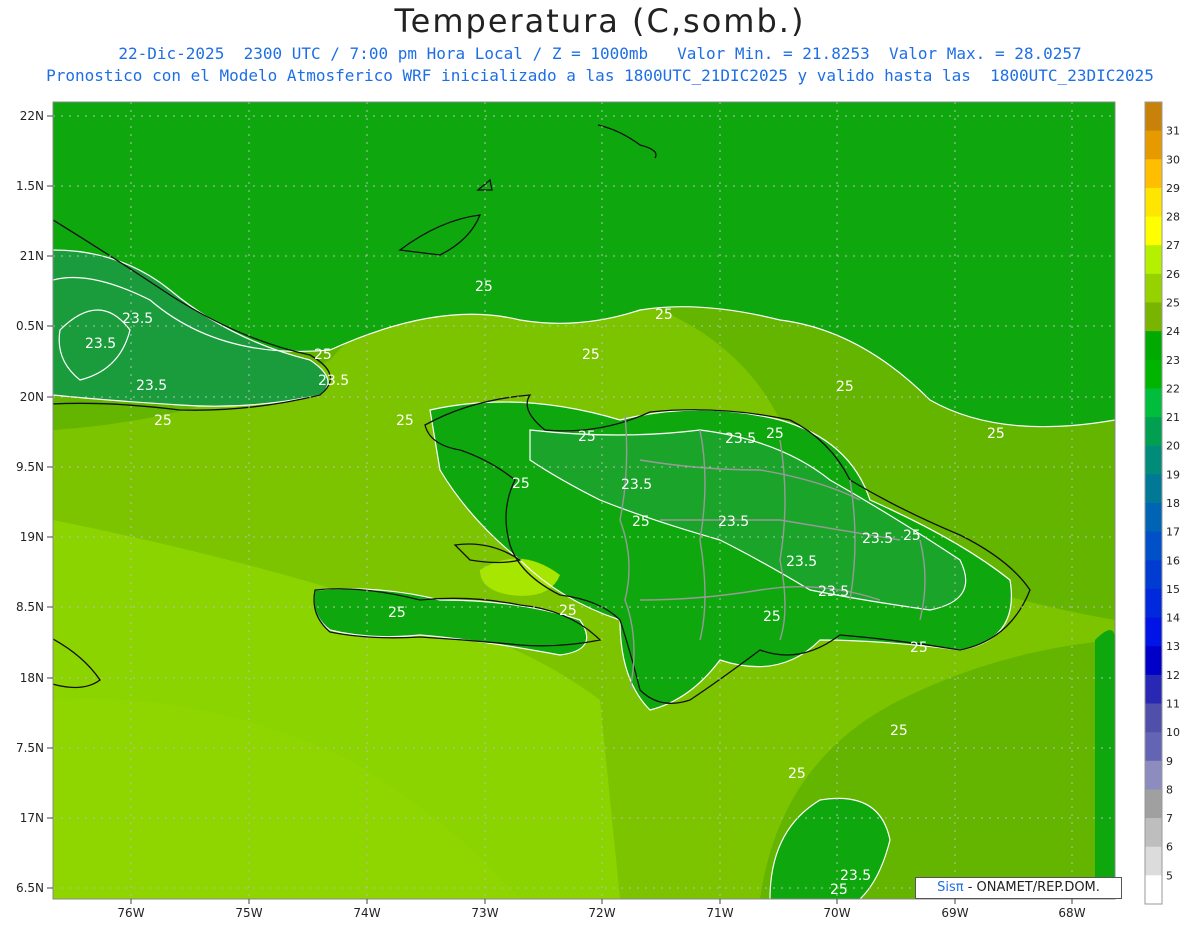 The image size is (1200, 927). What do you see at coordinates (1169, 875) in the screenshot?
I see `legend-label: 5` at bounding box center [1169, 875].